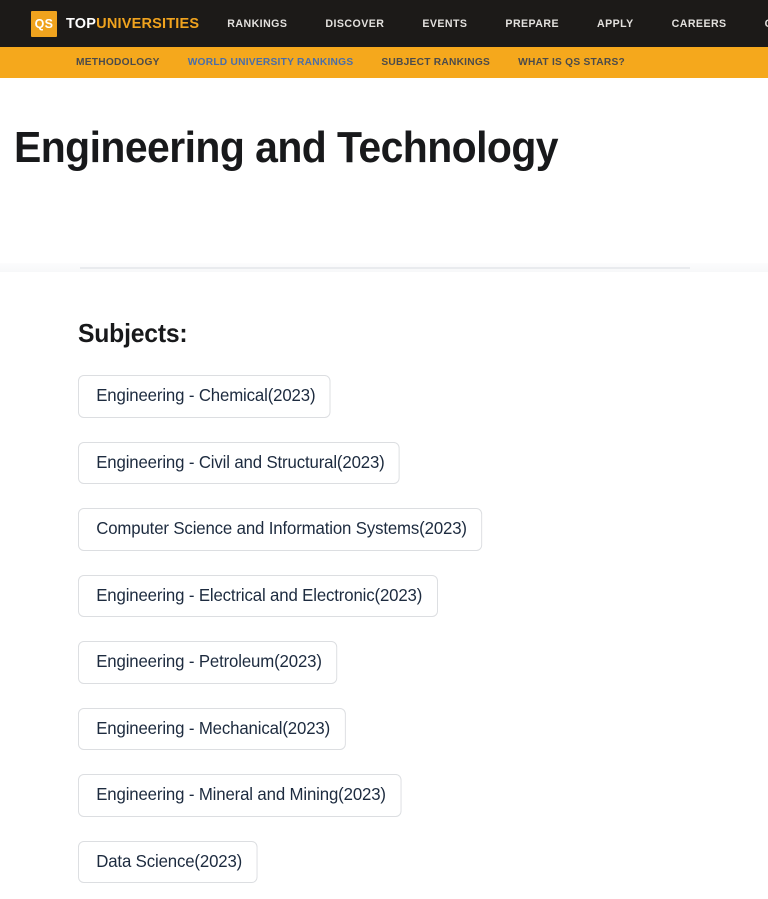 This screenshot has height=899, width=768. Describe the element at coordinates (423, 662) in the screenshot. I see `list-item: Engineering - Petroleum(2023)` at that location.